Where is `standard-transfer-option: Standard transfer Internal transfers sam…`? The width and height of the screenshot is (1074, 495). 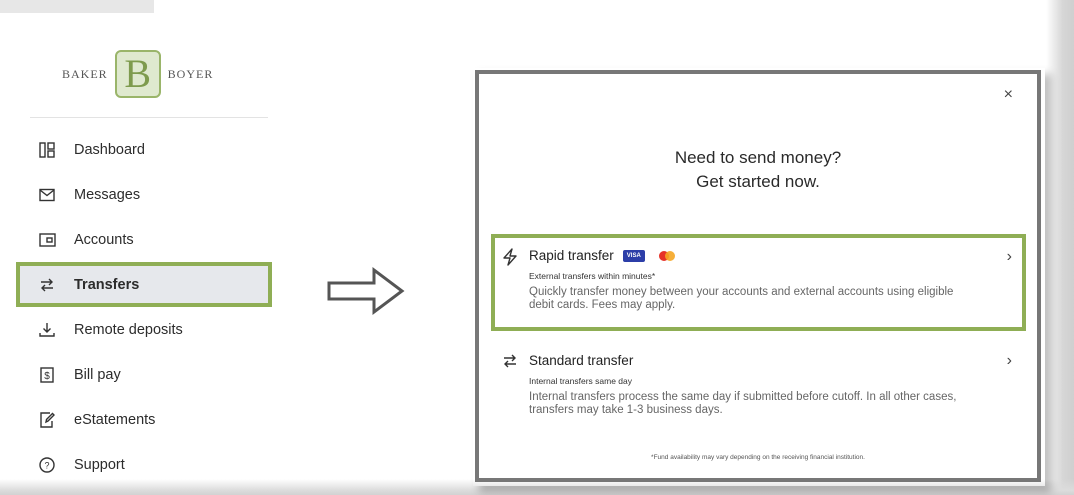 standard-transfer-option: Standard transfer Internal transfers sam… is located at coordinates (758, 387).